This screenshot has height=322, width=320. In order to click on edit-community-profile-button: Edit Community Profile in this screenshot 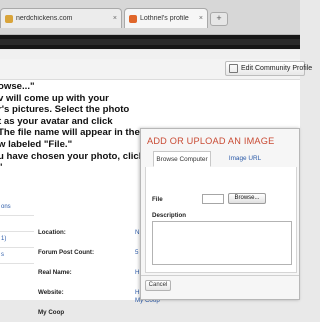, I will do `click(268, 68)`.